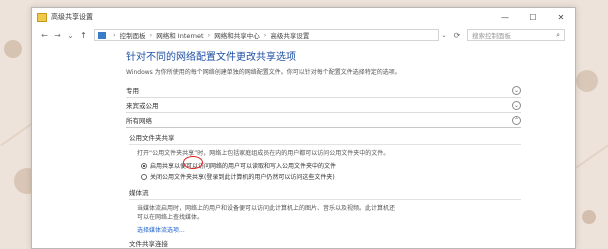 This screenshot has width=608, height=249. Describe the element at coordinates (325, 138) in the screenshot. I see `public-folder-sharing-title: 公用文件夹共享` at that location.